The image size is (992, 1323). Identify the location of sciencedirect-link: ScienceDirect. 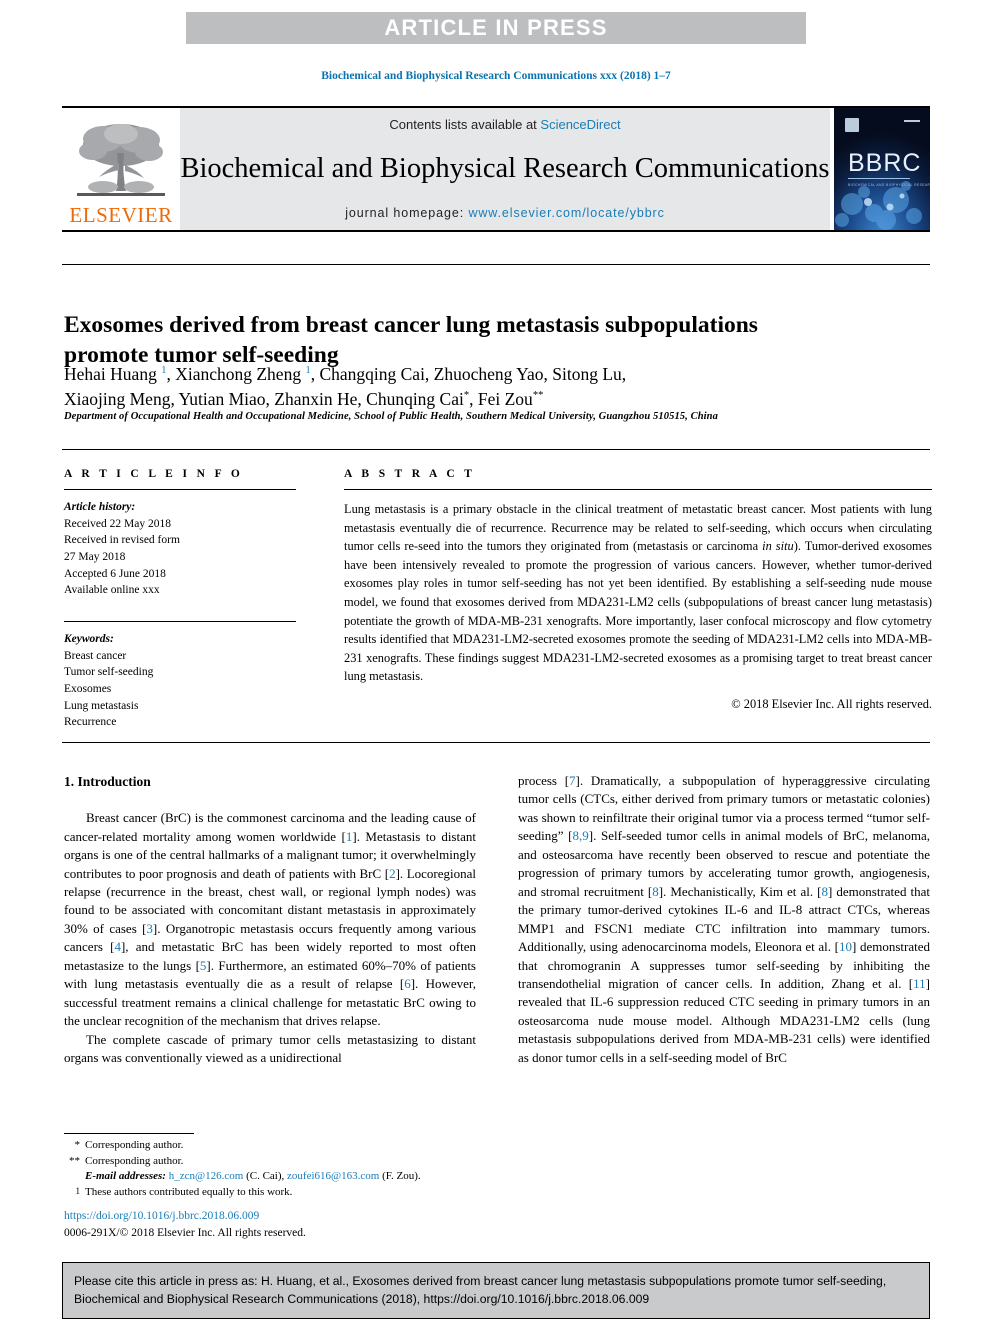
(580, 124).